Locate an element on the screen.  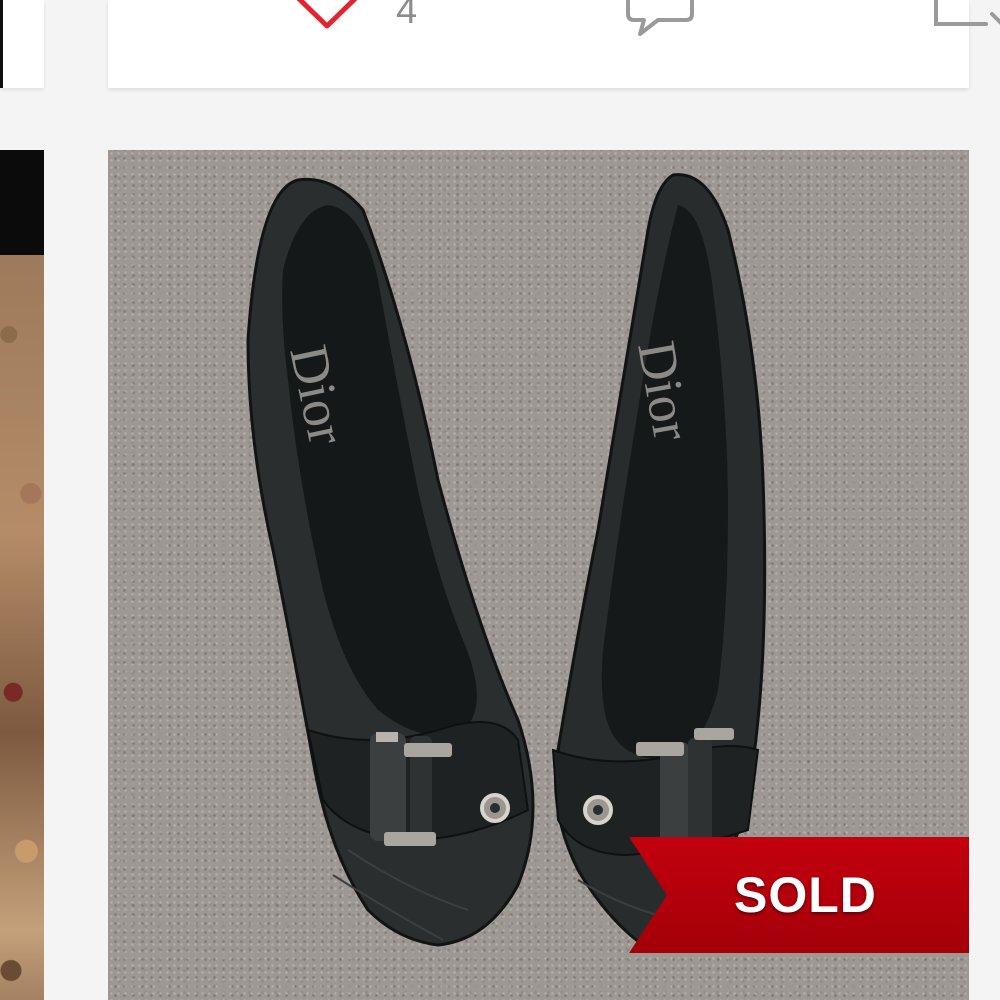
comment-icon is located at coordinates (660, 19).